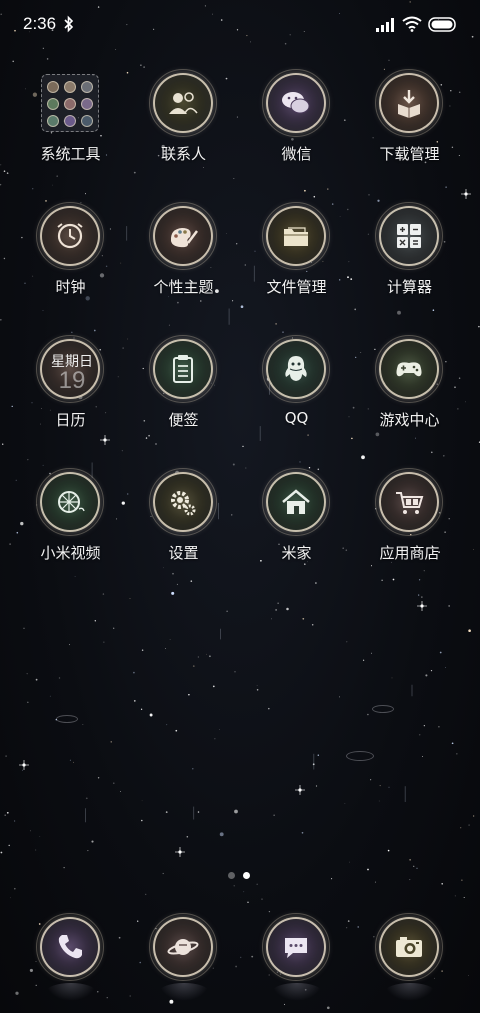 Image resolution: width=480 pixels, height=1013 pixels. What do you see at coordinates (296, 287) in the screenshot?
I see `app-label: 文件管理` at bounding box center [296, 287].